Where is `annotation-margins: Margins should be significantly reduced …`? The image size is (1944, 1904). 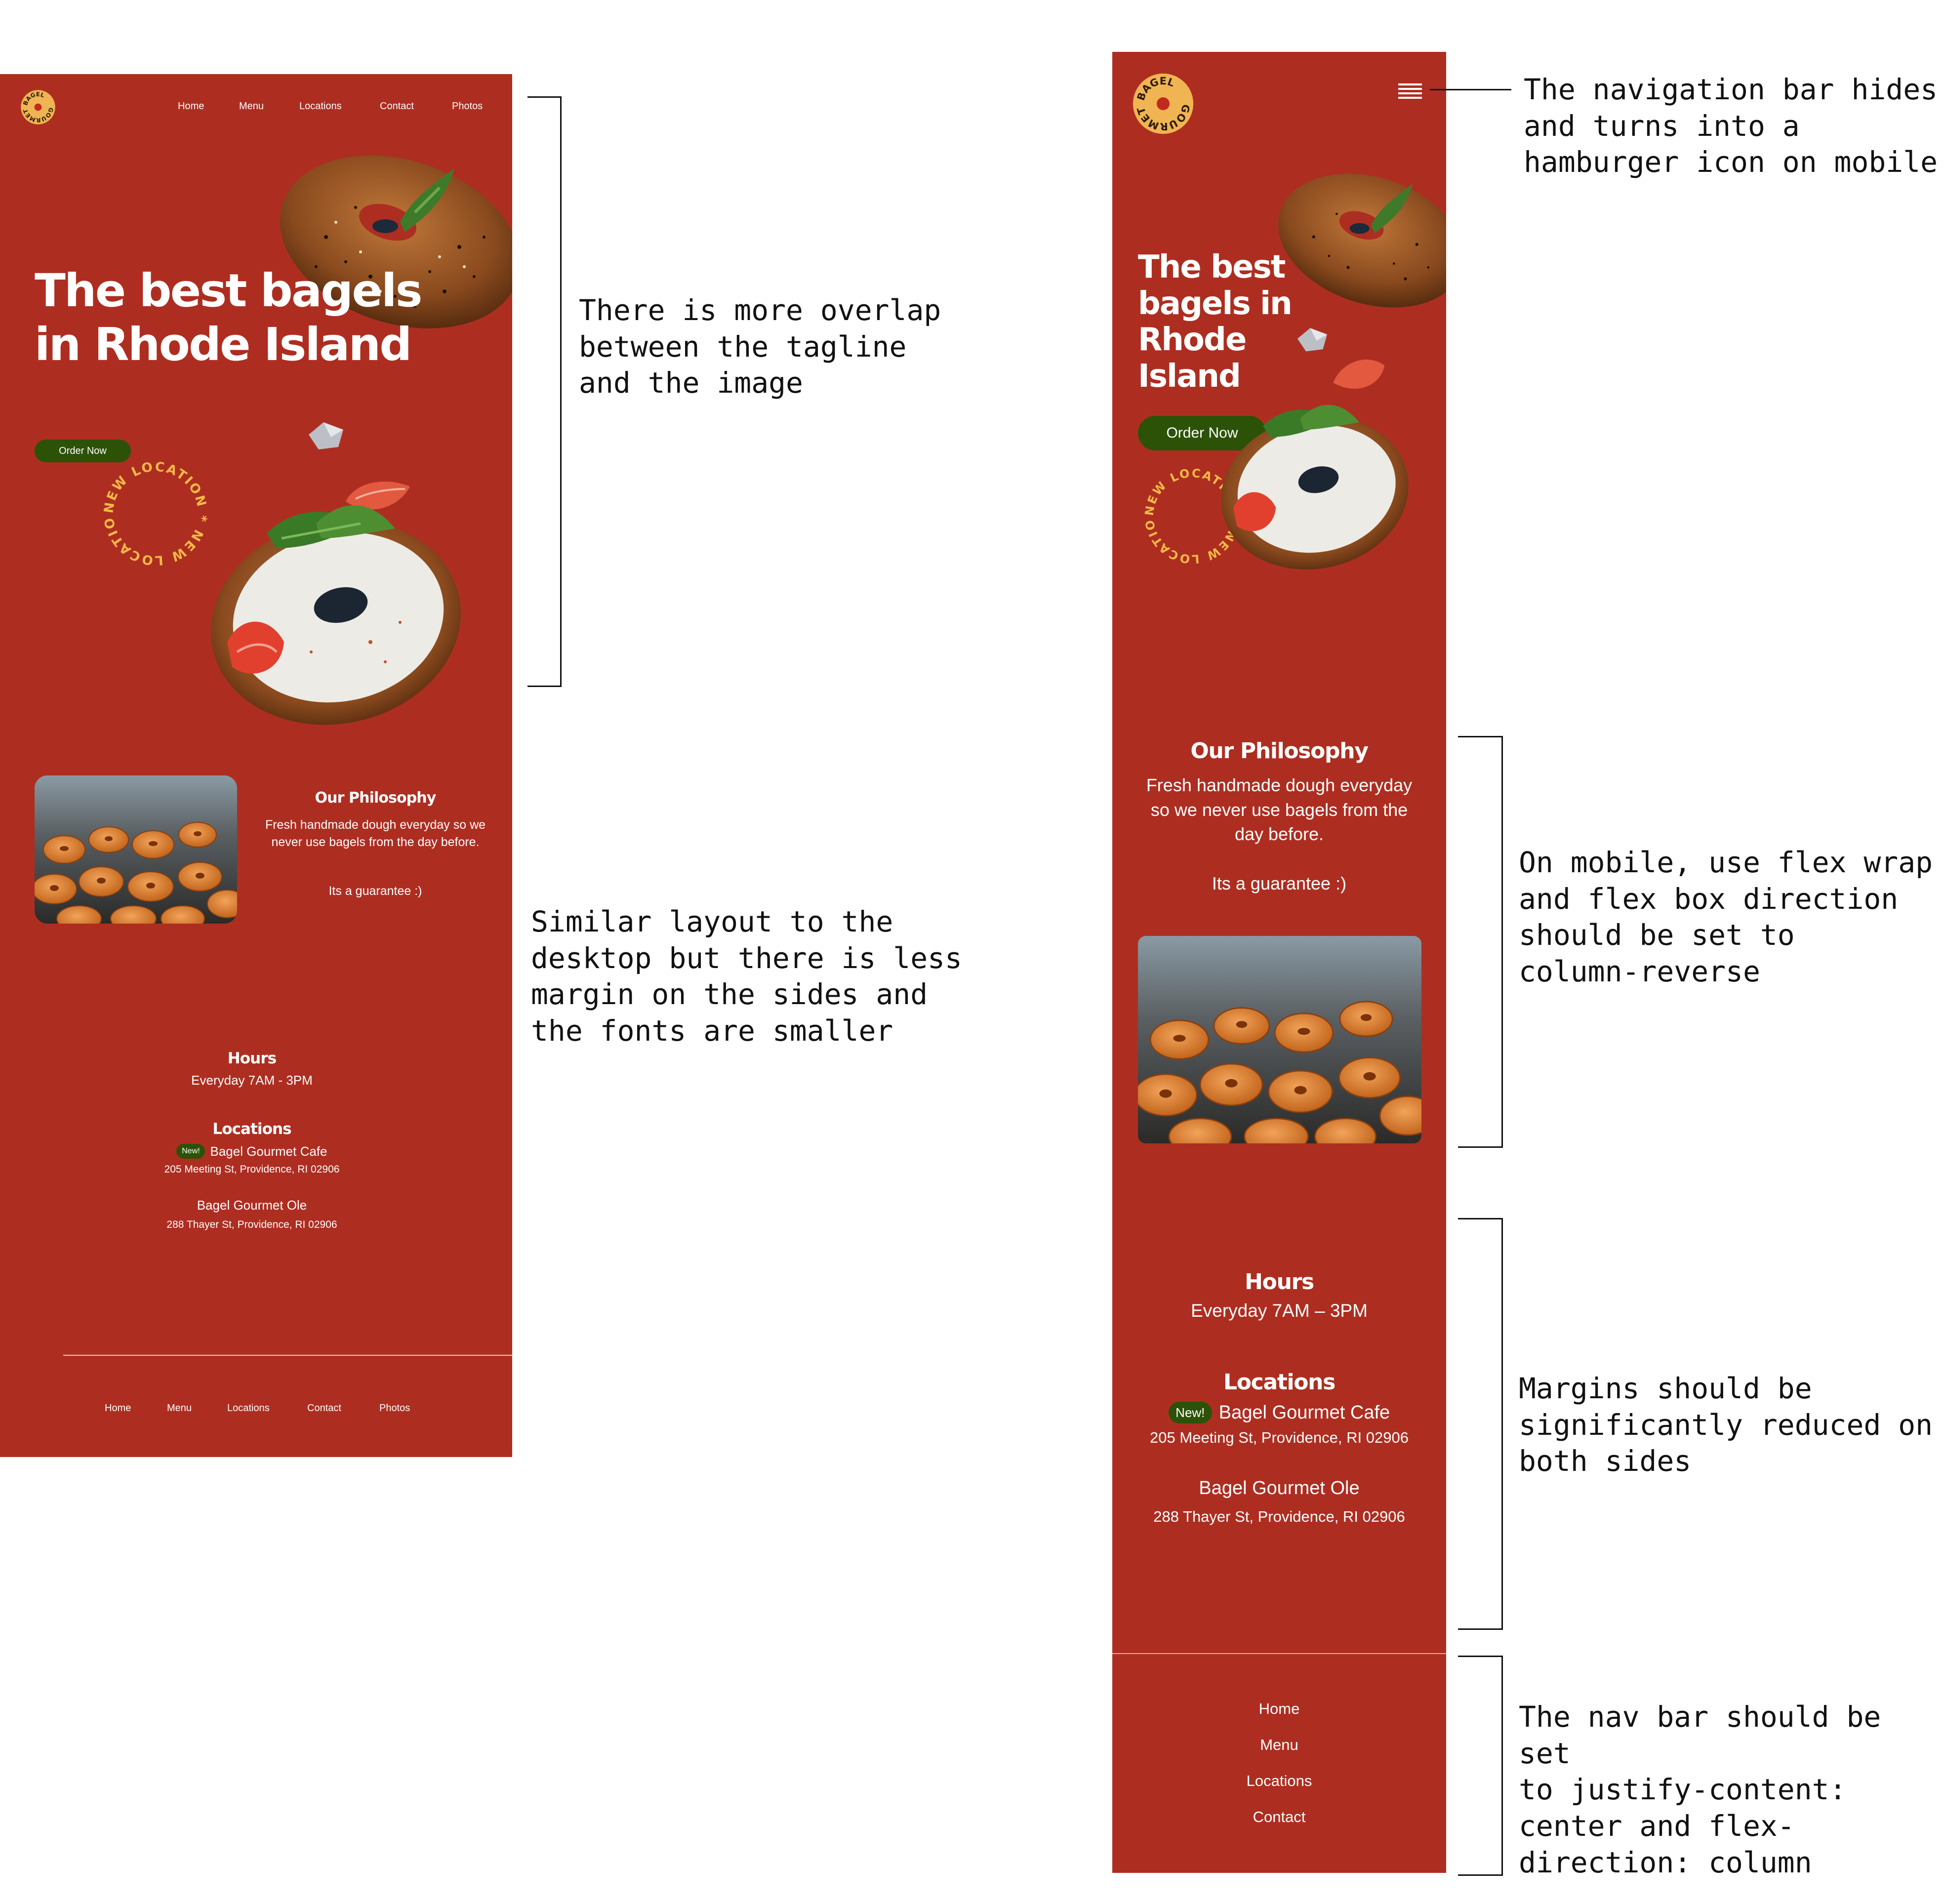 annotation-margins: Margins should be significantly reduced … is located at coordinates (1726, 1425).